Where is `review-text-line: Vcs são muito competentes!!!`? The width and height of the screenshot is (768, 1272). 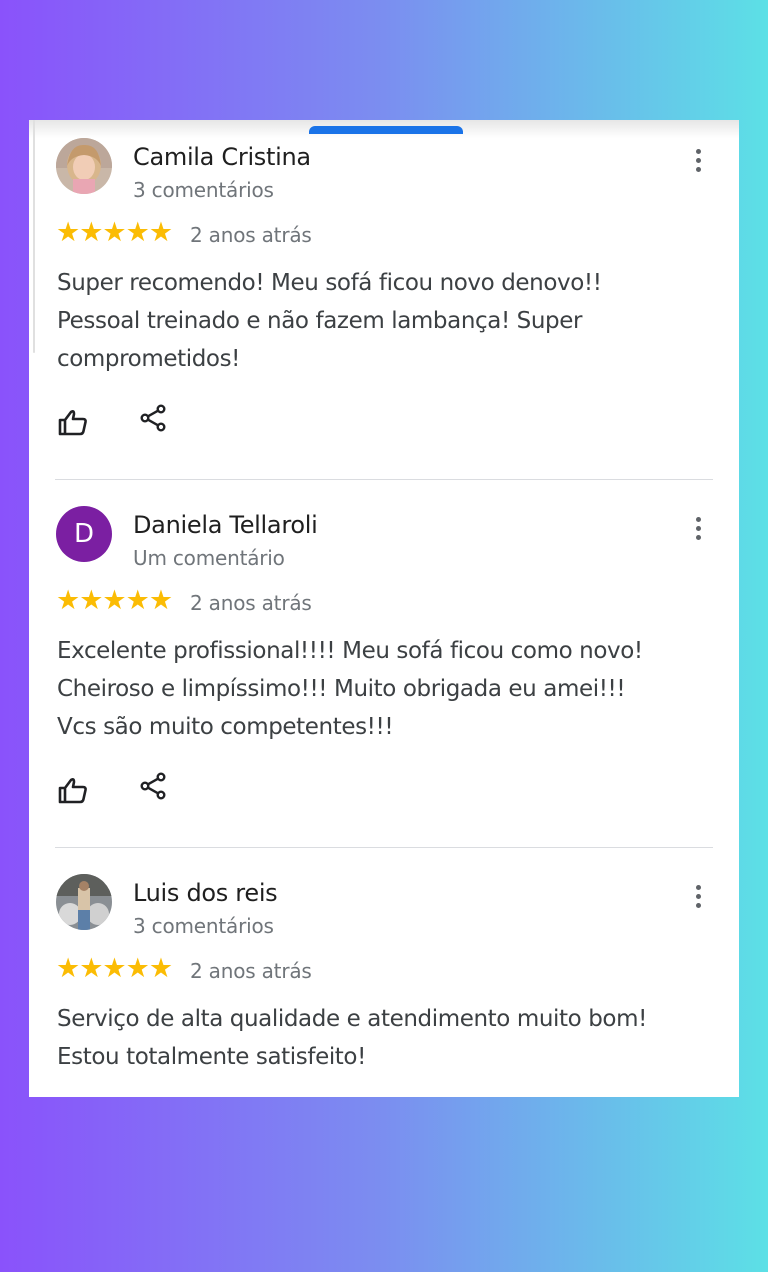
review-text-line: Vcs são muito competentes!!! is located at coordinates (225, 727).